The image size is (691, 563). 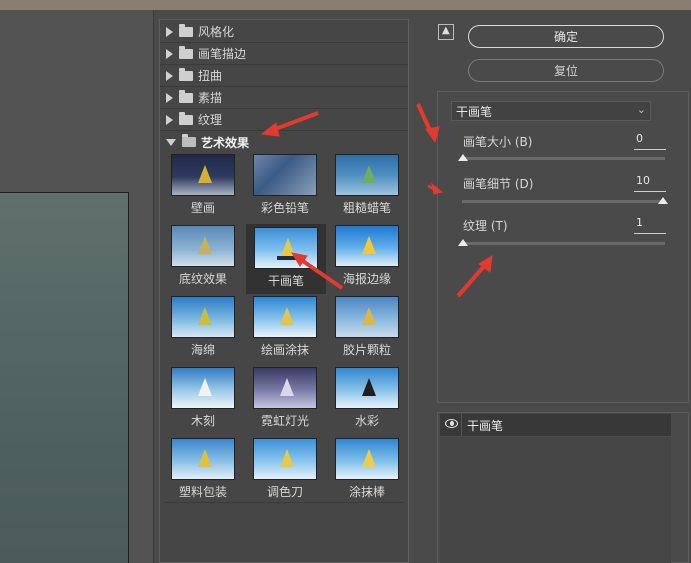 I want to click on filter-label: 胶片颗粒, so click(x=366, y=350).